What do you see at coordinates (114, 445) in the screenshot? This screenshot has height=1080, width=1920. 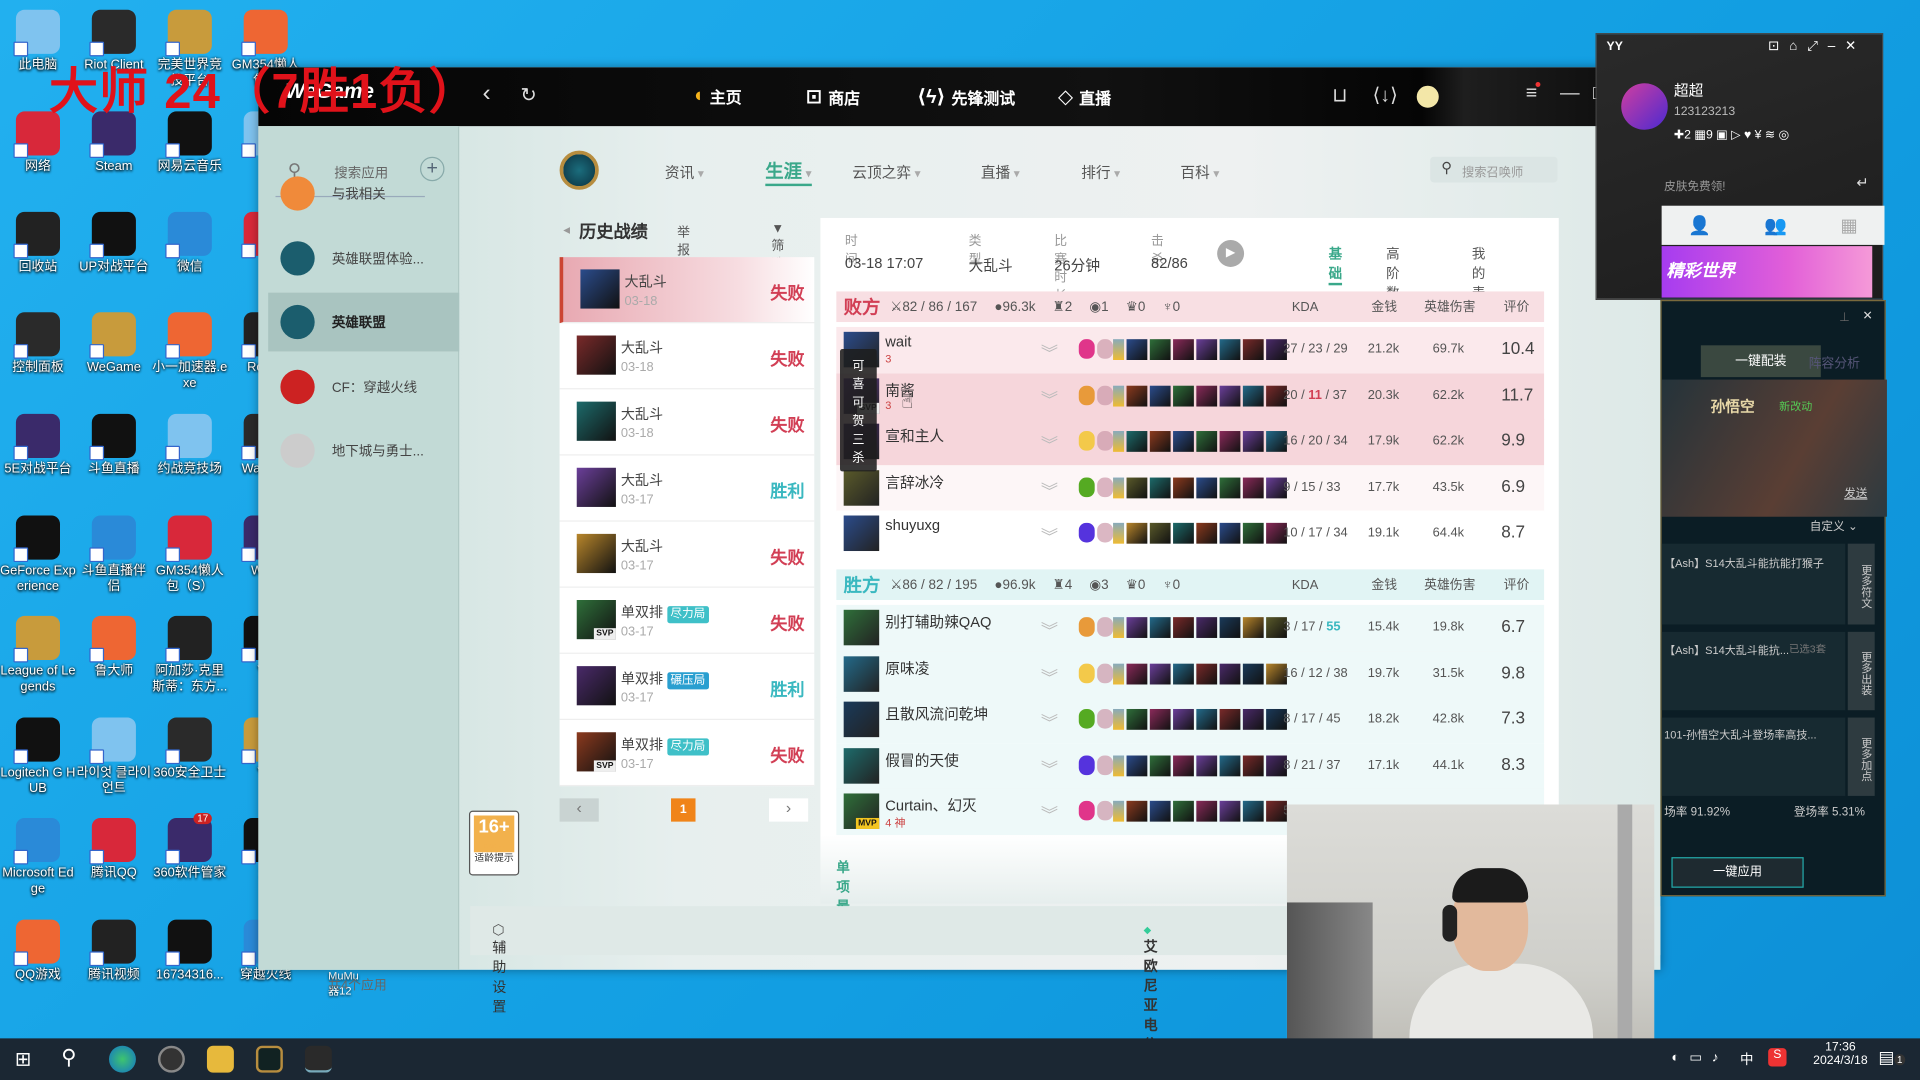 I see `desktop-icon: 斗鱼直播` at bounding box center [114, 445].